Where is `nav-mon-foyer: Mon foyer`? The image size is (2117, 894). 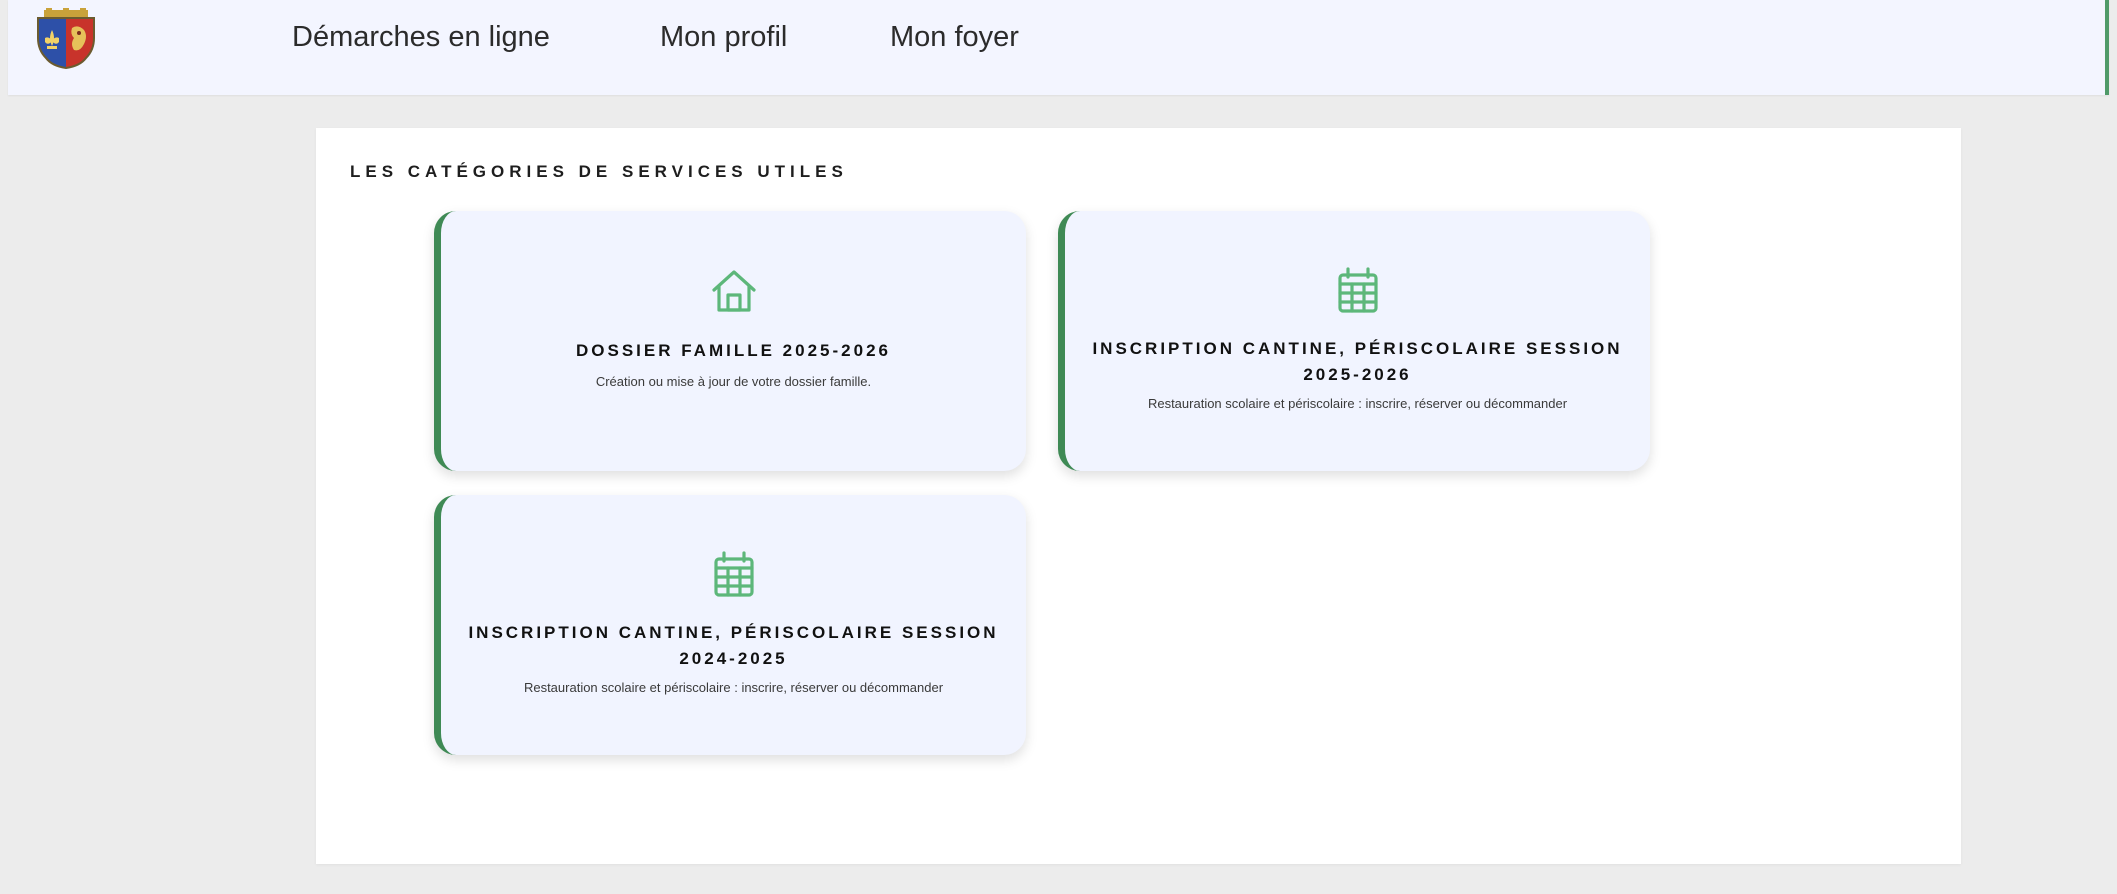 nav-mon-foyer: Mon foyer is located at coordinates (954, 37).